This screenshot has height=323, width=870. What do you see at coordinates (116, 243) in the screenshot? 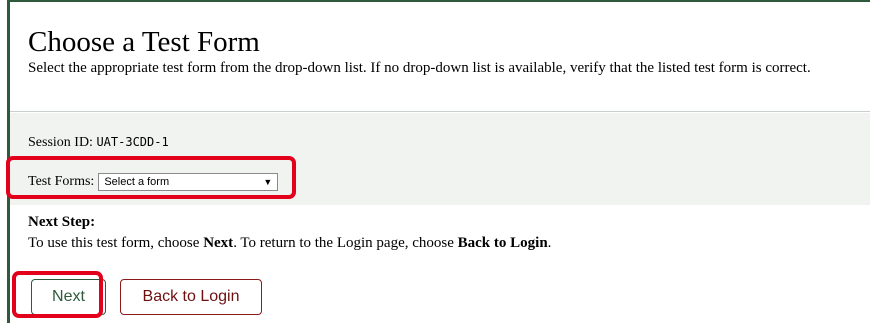
I see `next-step-text-1: To use this test form, choose` at bounding box center [116, 243].